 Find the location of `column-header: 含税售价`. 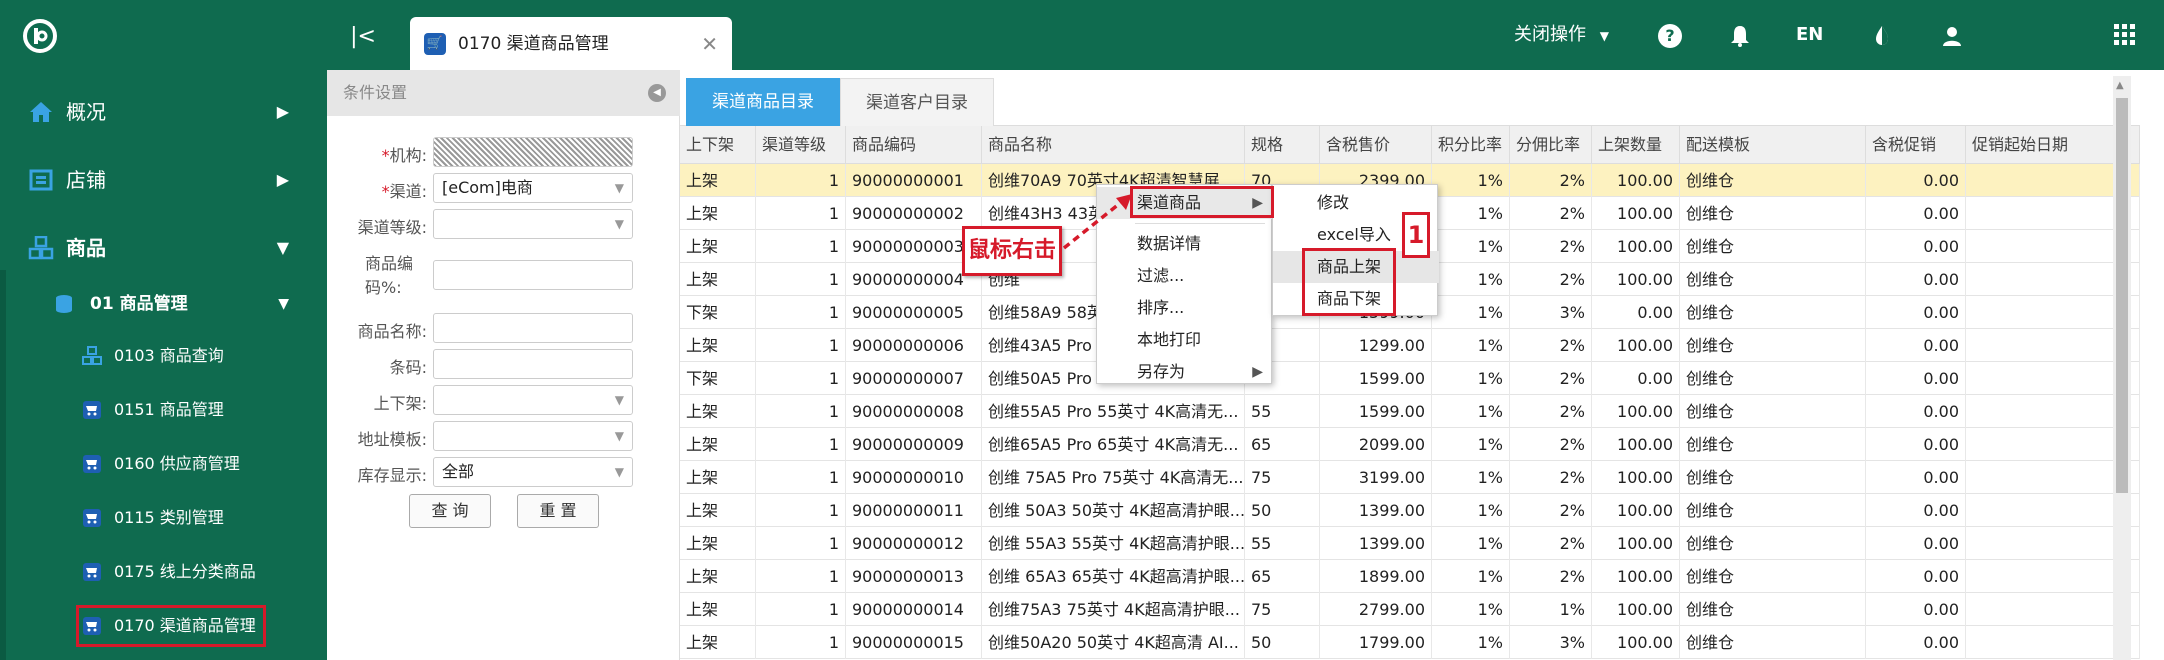

column-header: 含税售价 is located at coordinates (1376, 145).